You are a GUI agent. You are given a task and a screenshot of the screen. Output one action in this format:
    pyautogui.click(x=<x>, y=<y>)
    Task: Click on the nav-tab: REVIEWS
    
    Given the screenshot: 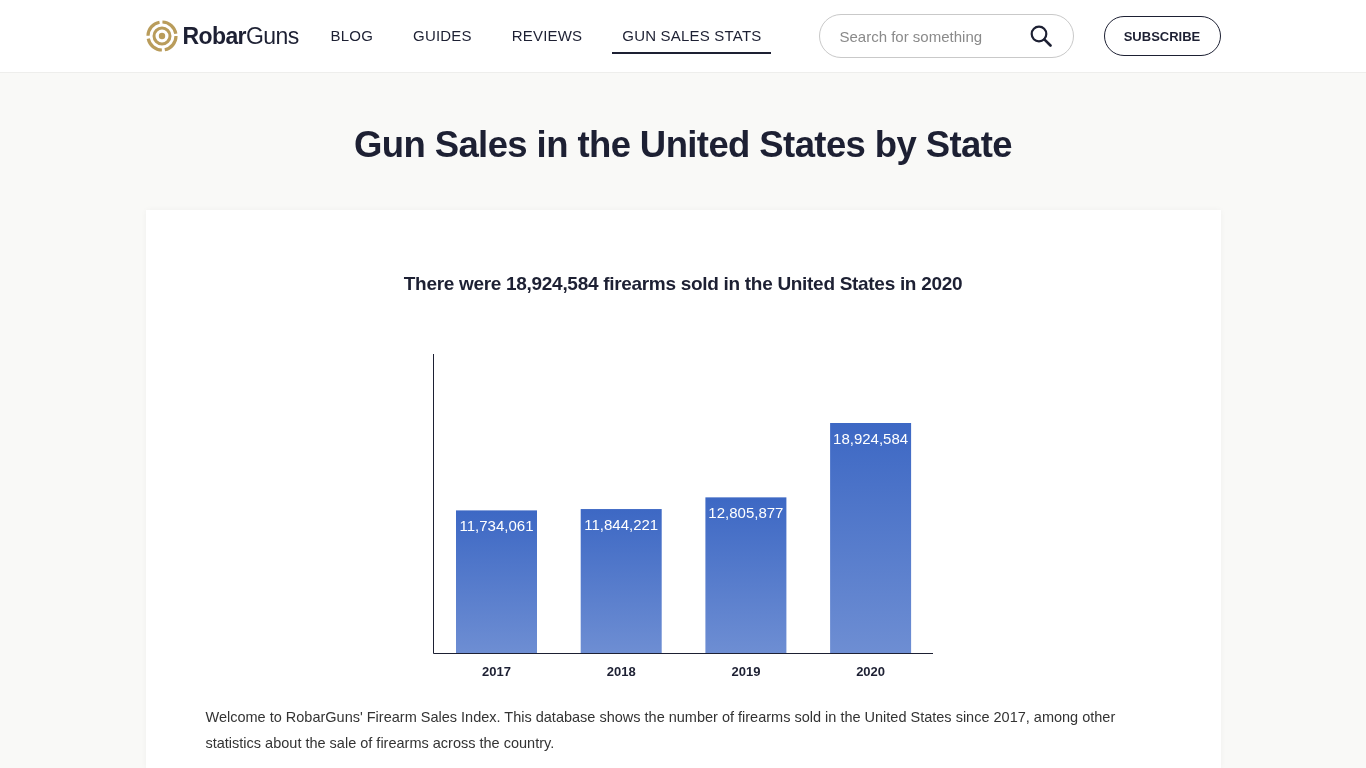 What is the action you would take?
    pyautogui.click(x=547, y=36)
    